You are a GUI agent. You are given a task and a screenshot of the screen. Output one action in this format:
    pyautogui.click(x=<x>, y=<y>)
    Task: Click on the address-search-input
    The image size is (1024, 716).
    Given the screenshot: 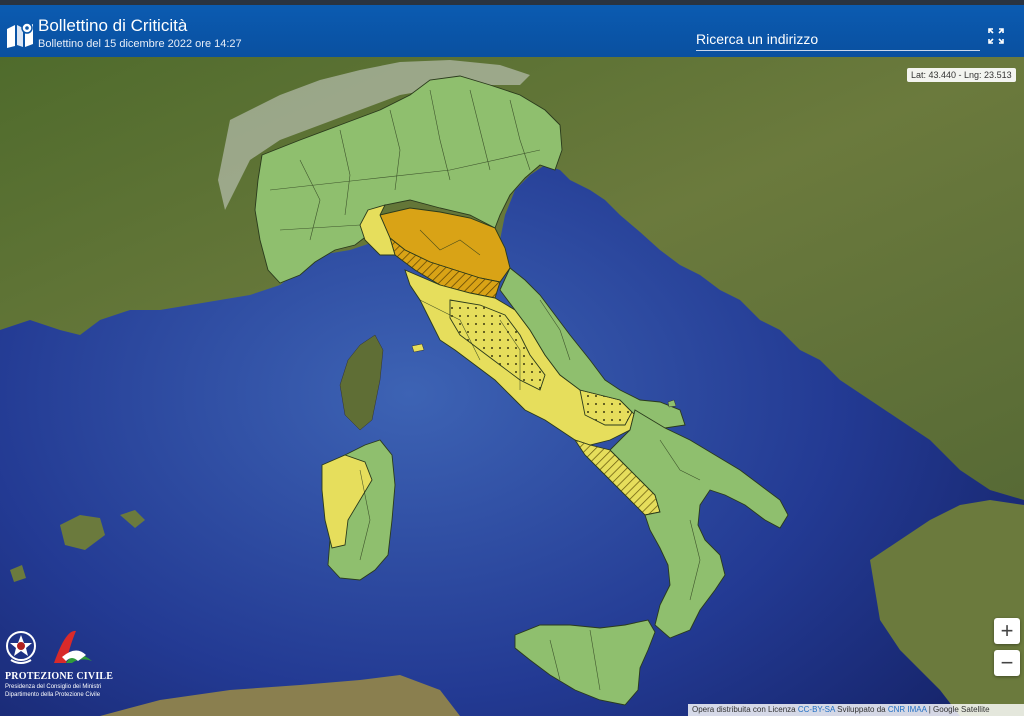 What is the action you would take?
    pyautogui.click(x=838, y=39)
    